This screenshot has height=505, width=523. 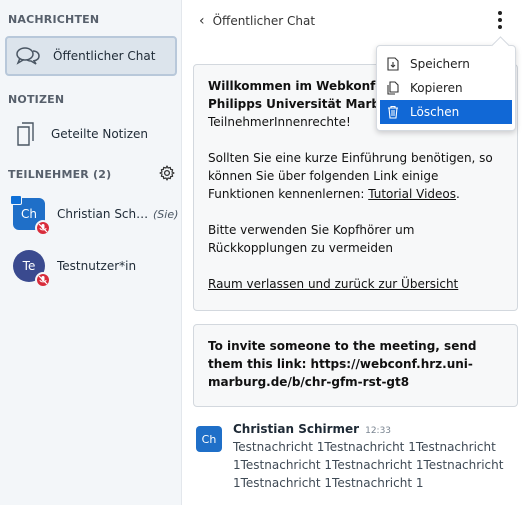 What do you see at coordinates (54, 19) in the screenshot?
I see `messages-section-title: NACHRICHTEN` at bounding box center [54, 19].